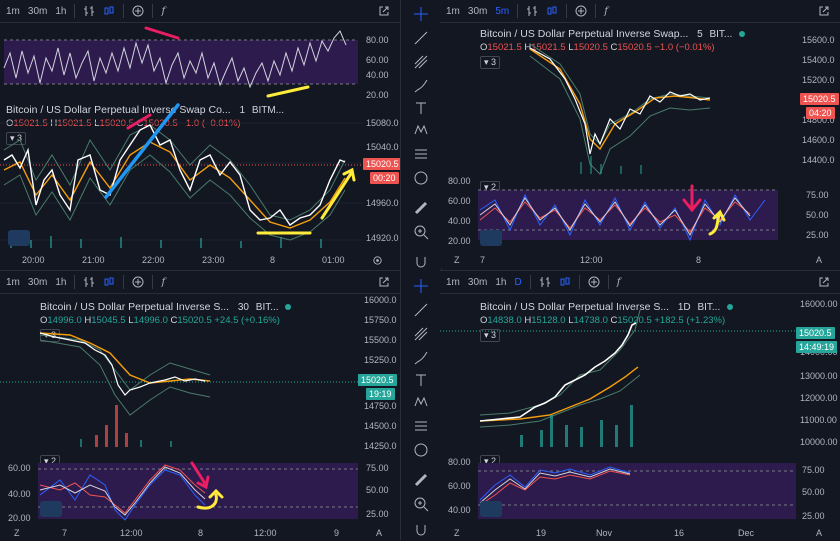 This screenshot has height=541, width=840. What do you see at coordinates (818, 420) in the screenshot?
I see `price-tick: 11000.00` at bounding box center [818, 420].